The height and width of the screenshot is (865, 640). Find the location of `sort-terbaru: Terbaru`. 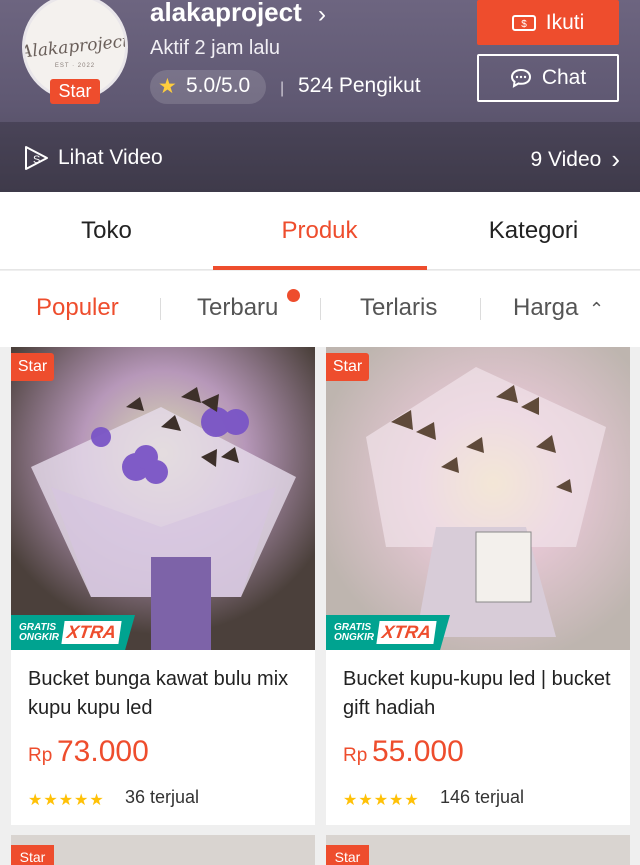

sort-terbaru: Terbaru is located at coordinates (237, 308).